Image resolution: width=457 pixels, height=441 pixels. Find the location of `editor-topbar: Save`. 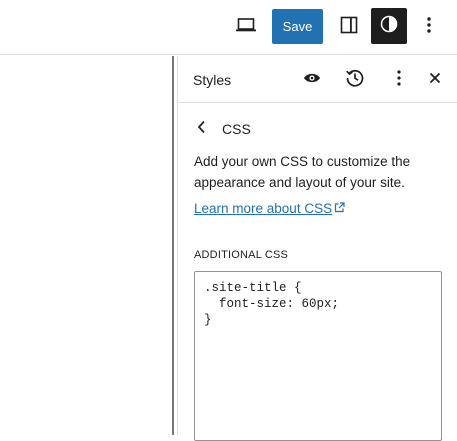

editor-topbar: Save is located at coordinates (228, 27).